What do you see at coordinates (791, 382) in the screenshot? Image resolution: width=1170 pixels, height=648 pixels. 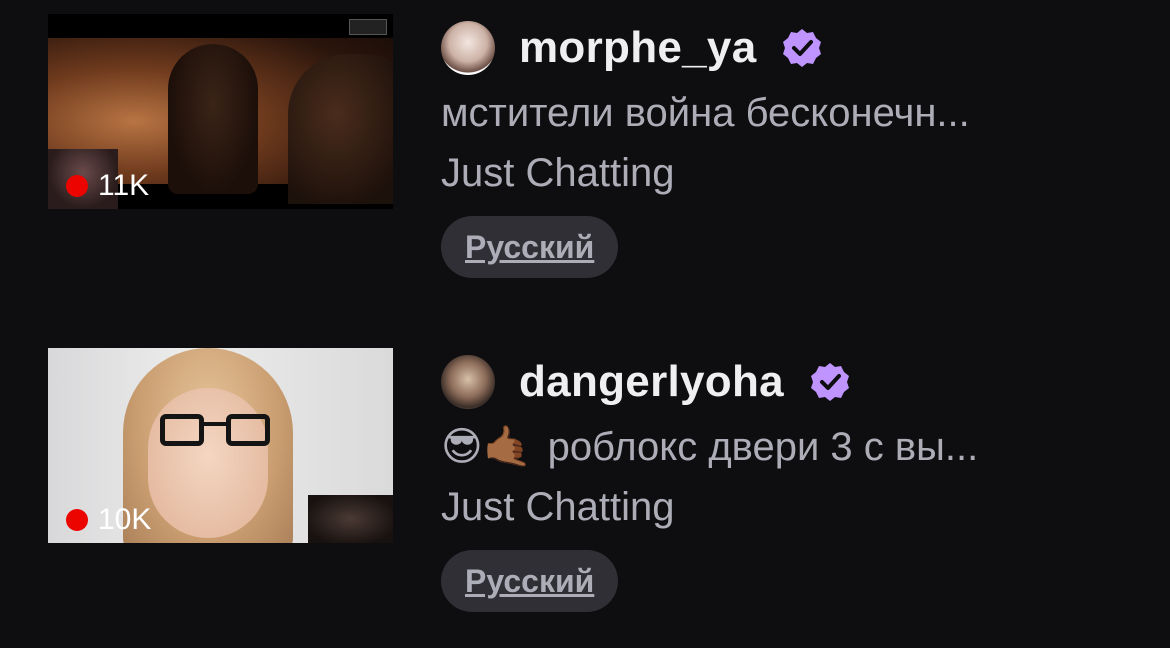 I see `channel-row: dangerlyoha` at bounding box center [791, 382].